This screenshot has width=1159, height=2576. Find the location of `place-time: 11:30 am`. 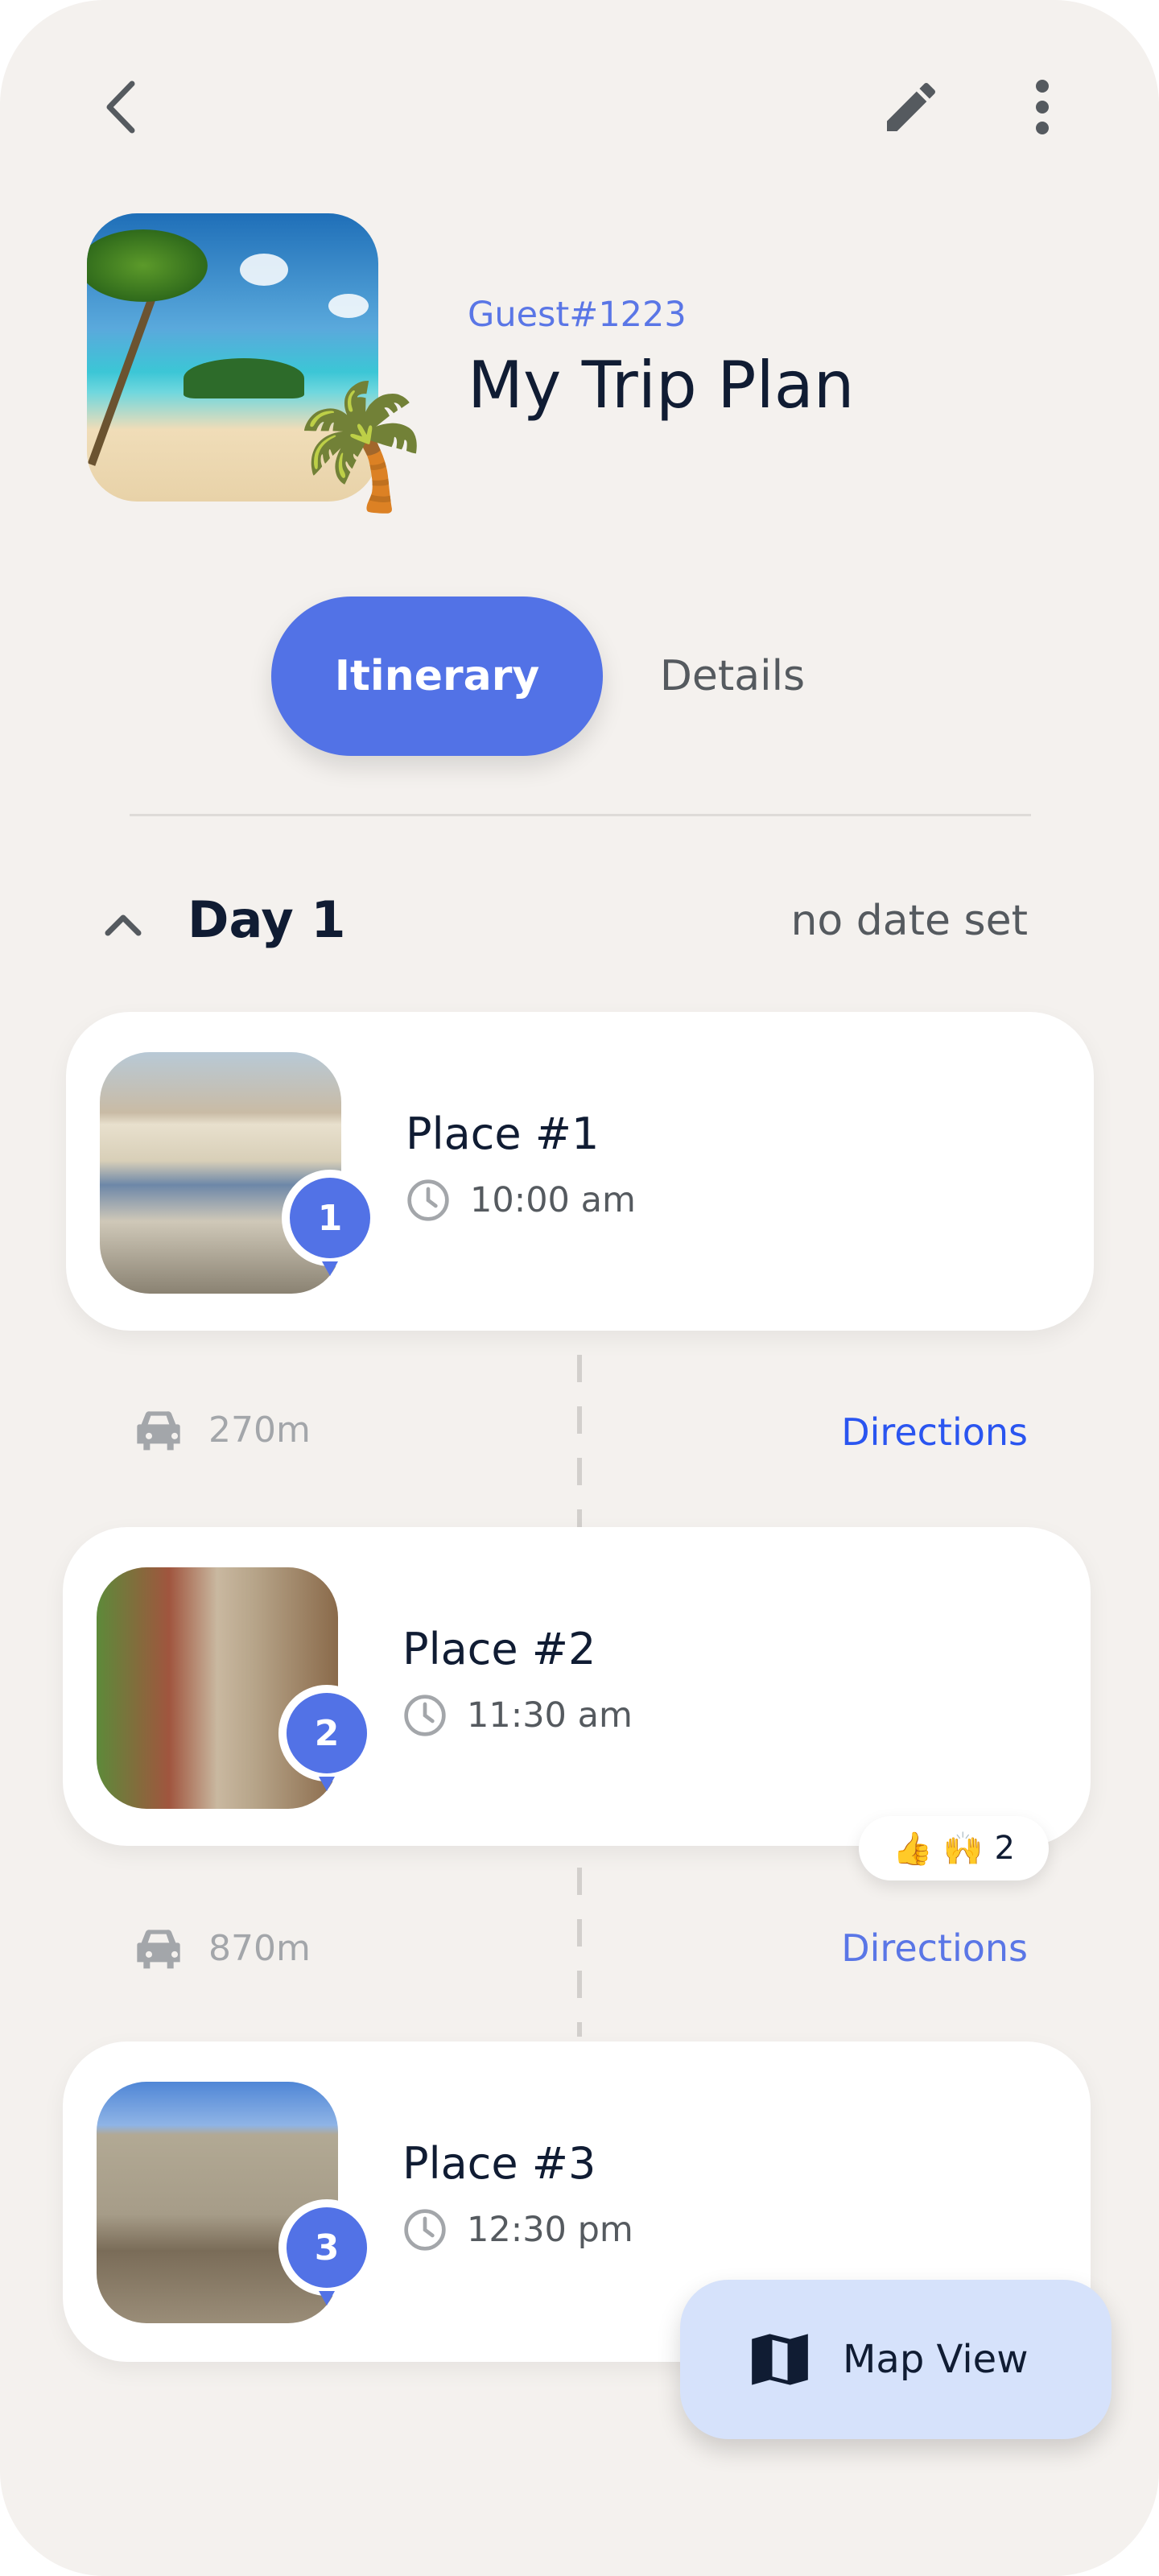

place-time: 11:30 am is located at coordinates (550, 1715).